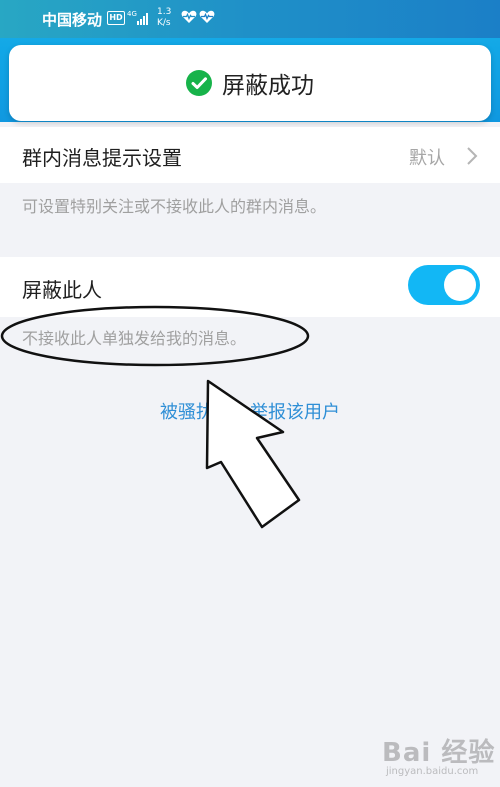 Image resolution: width=500 pixels, height=787 pixels. Describe the element at coordinates (250, 155) in the screenshot. I see `group-notify-setting-row: 群内消息提示设置 默认` at that location.